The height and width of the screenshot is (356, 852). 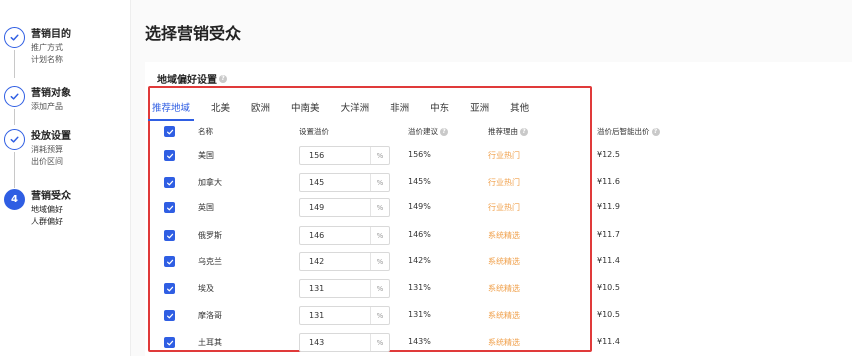 I want to click on premium-input: 143%, so click(x=344, y=342).